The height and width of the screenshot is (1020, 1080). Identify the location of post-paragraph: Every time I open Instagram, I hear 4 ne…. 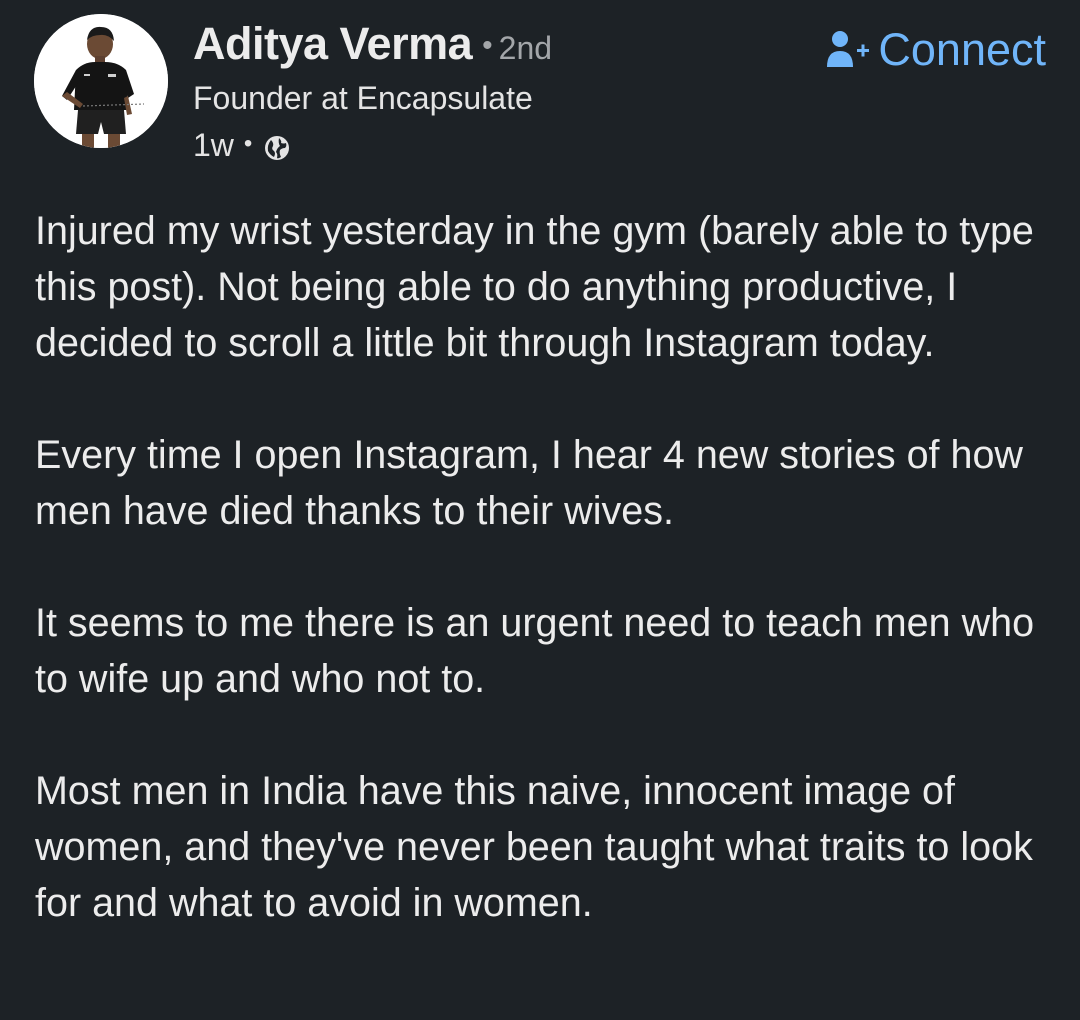
(529, 483).